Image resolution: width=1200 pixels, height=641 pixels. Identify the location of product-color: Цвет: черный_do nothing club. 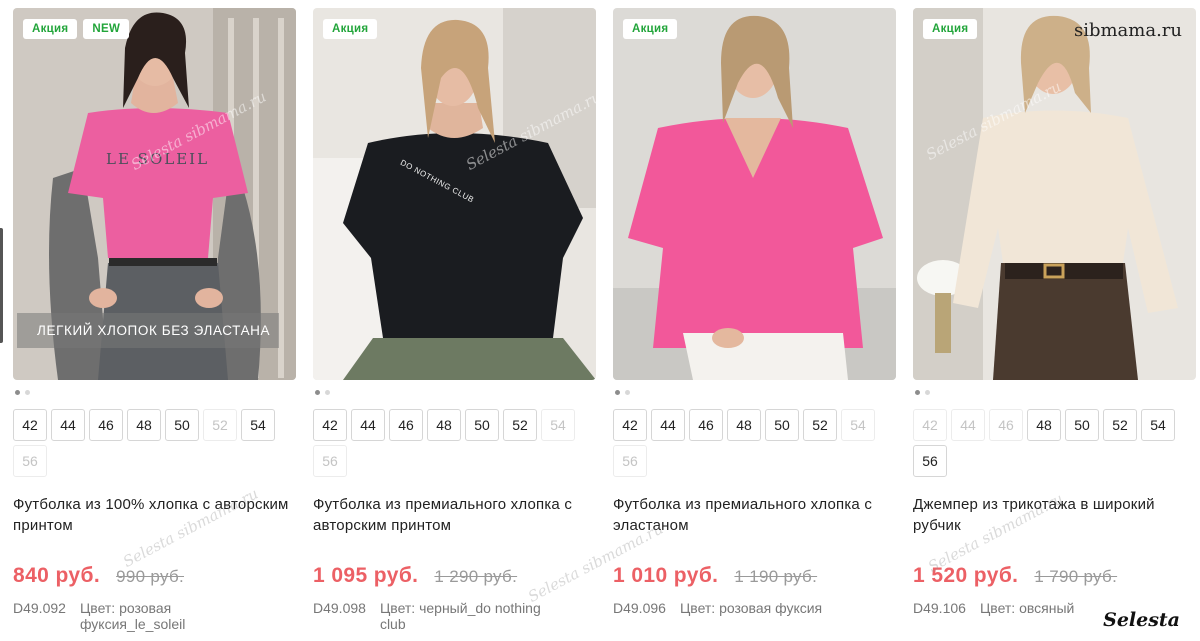
(460, 616).